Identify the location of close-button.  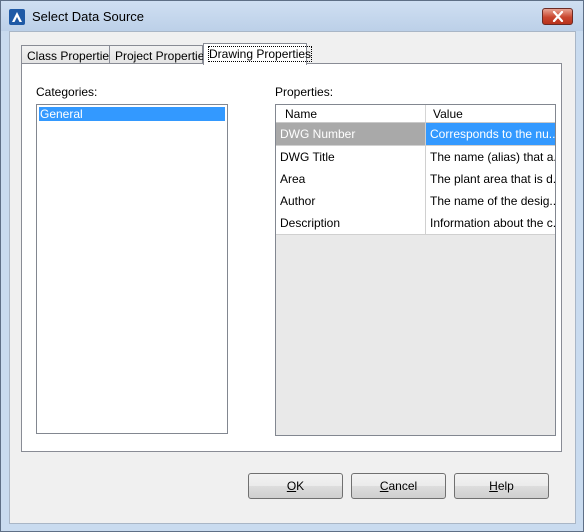
(557, 16).